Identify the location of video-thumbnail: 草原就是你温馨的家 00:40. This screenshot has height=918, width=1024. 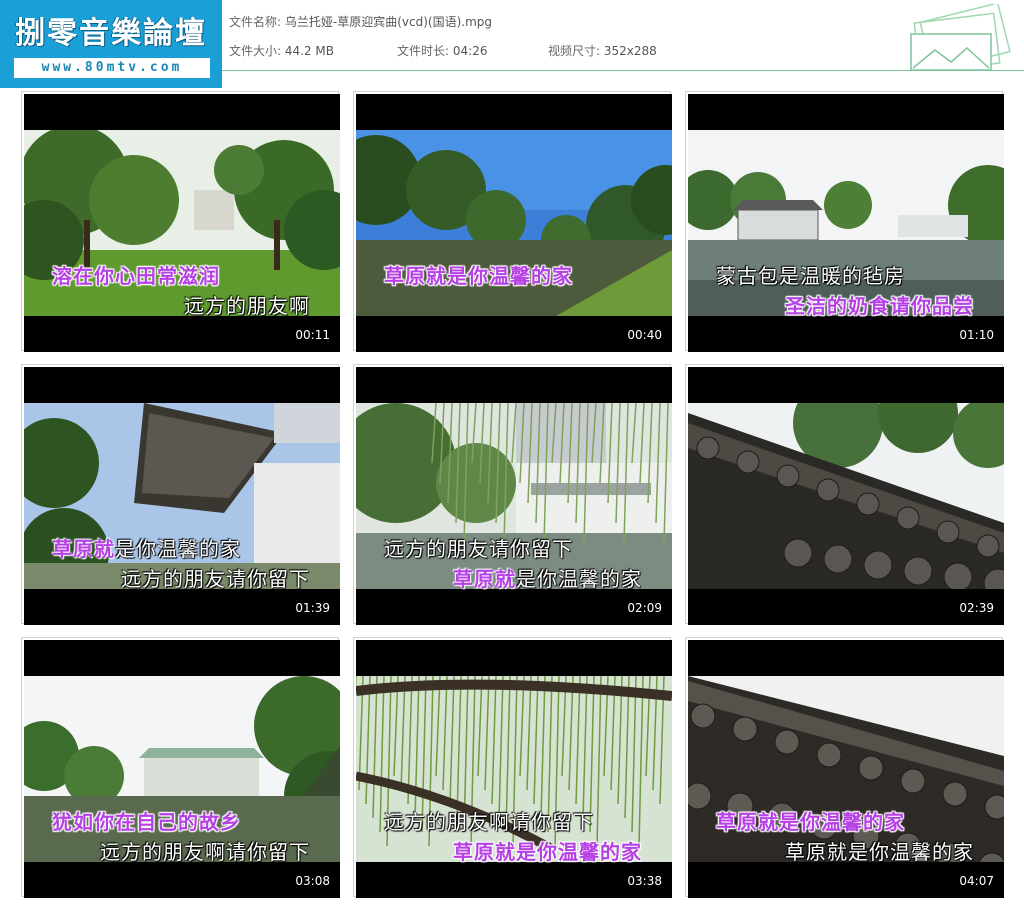
(512, 221).